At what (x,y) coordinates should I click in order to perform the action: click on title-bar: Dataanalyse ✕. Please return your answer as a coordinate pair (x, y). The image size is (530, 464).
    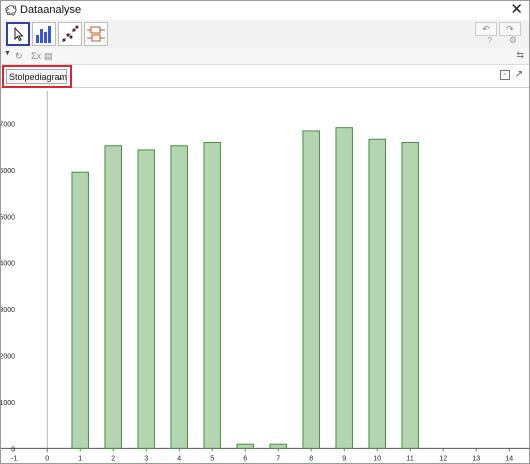
    Looking at the image, I should click on (265, 10).